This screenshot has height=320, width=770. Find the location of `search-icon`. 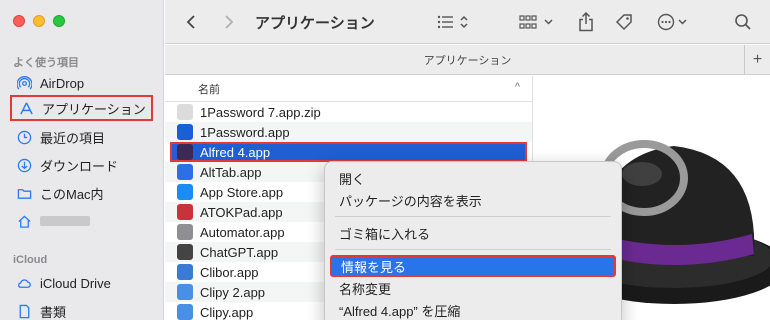

search-icon is located at coordinates (743, 22).